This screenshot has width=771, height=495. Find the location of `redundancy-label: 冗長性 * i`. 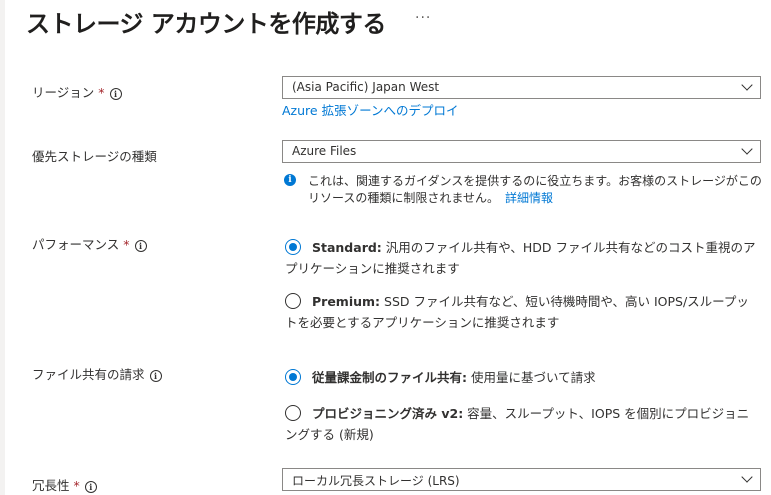

redundancy-label: 冗長性 * i is located at coordinates (64, 484).